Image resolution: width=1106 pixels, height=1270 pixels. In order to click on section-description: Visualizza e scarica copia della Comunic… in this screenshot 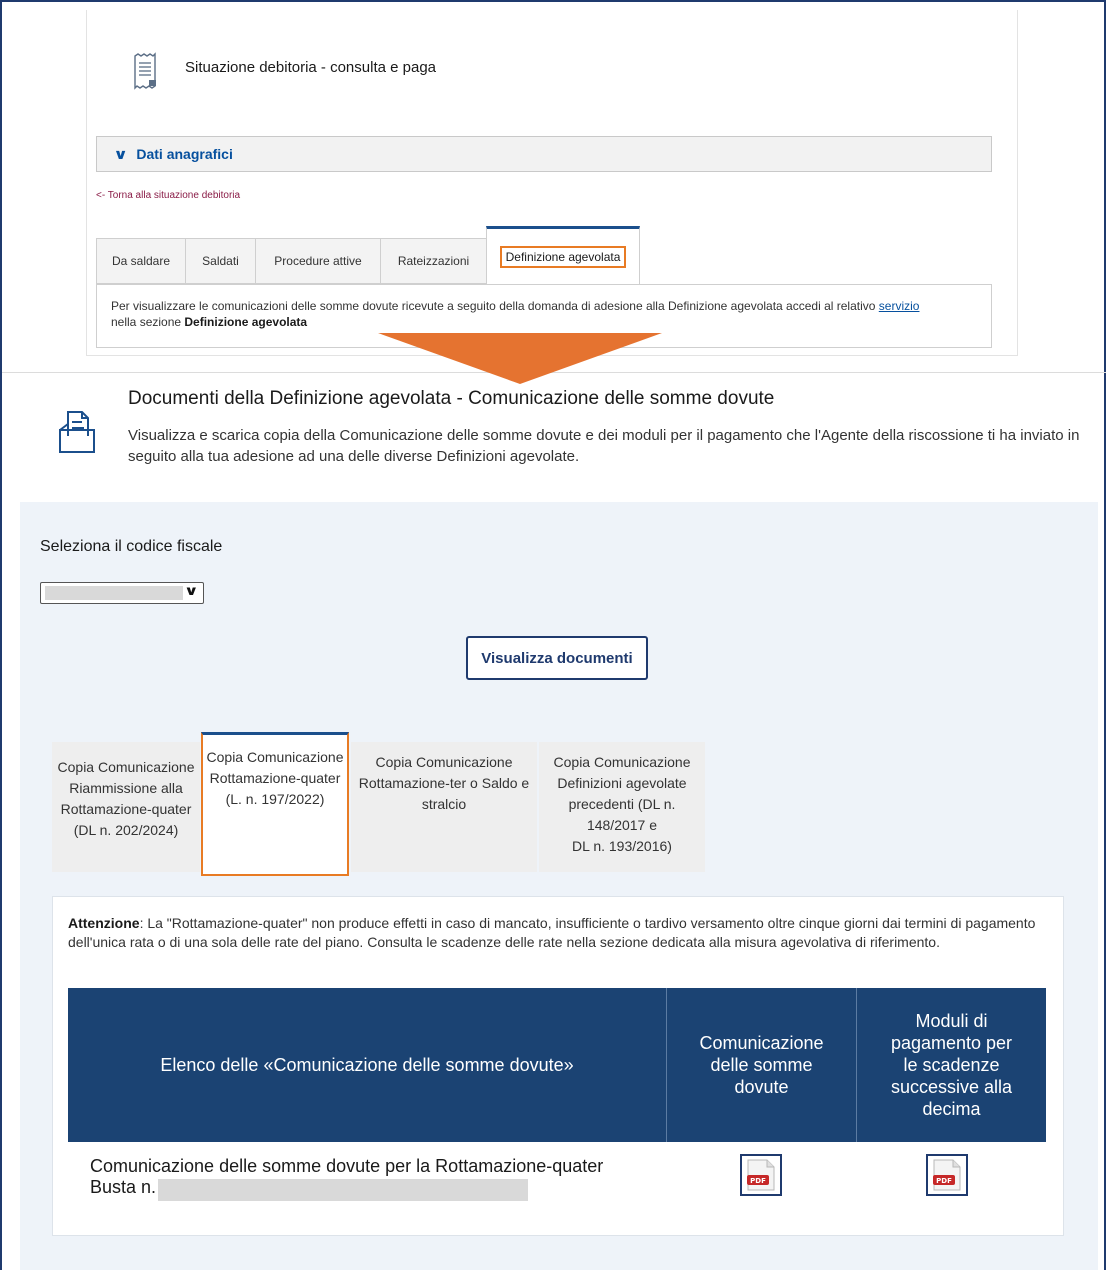, I will do `click(604, 446)`.